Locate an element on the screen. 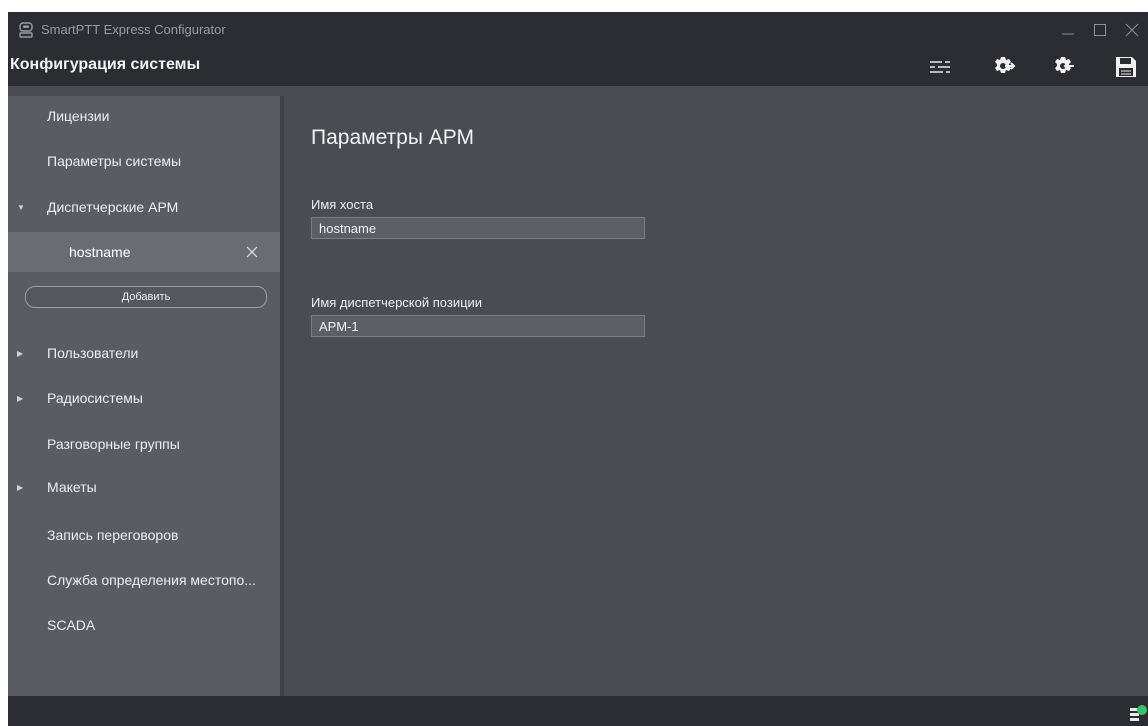  maximize-icon is located at coordinates (1100, 30).